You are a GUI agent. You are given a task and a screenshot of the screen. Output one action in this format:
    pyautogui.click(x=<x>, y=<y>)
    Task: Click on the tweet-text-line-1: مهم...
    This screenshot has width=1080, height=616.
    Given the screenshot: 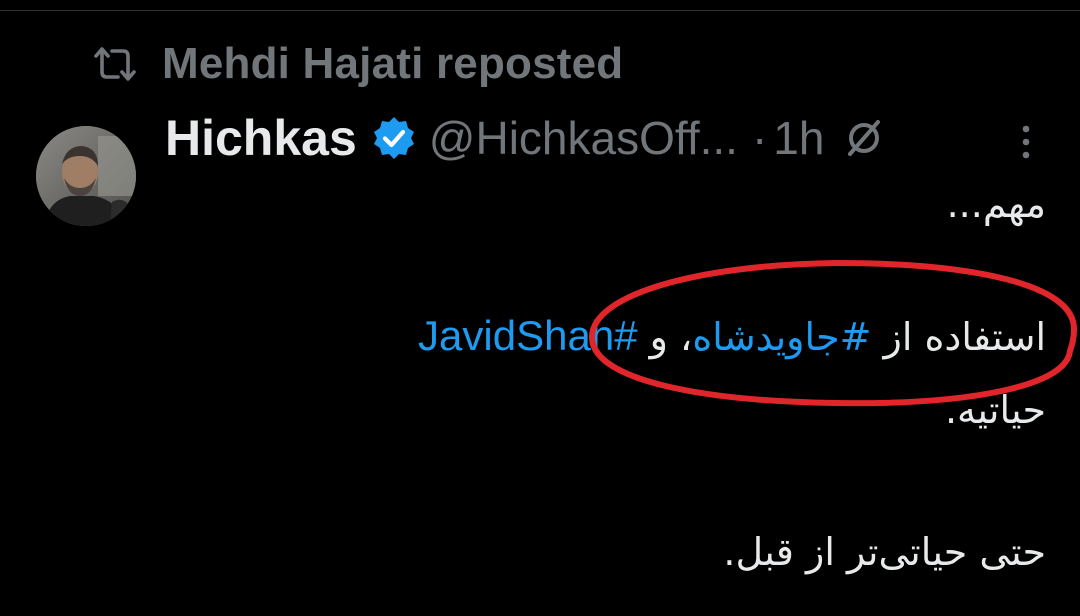 What is the action you would take?
    pyautogui.click(x=996, y=204)
    